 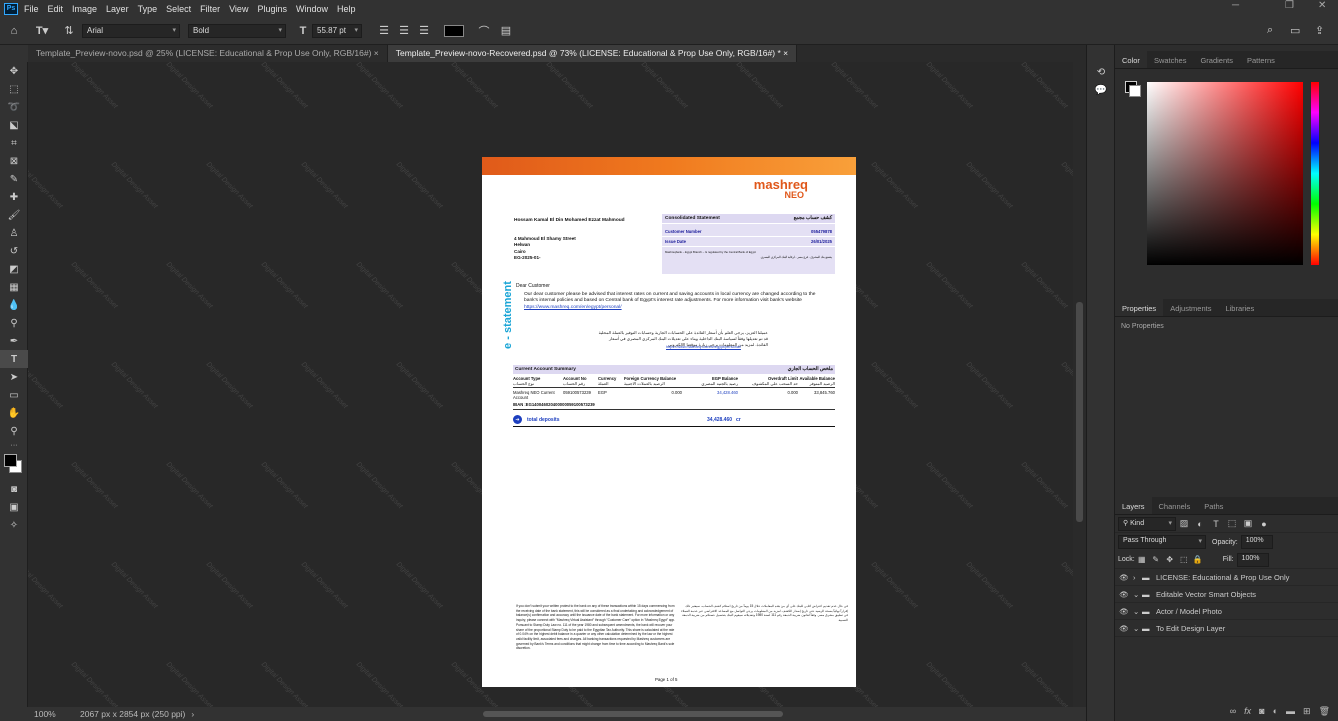 What do you see at coordinates (1226, 577) in the screenshot?
I see `layer-row: 👁 › ▬ LICENSE: Educational & Prop Use Only` at bounding box center [1226, 577].